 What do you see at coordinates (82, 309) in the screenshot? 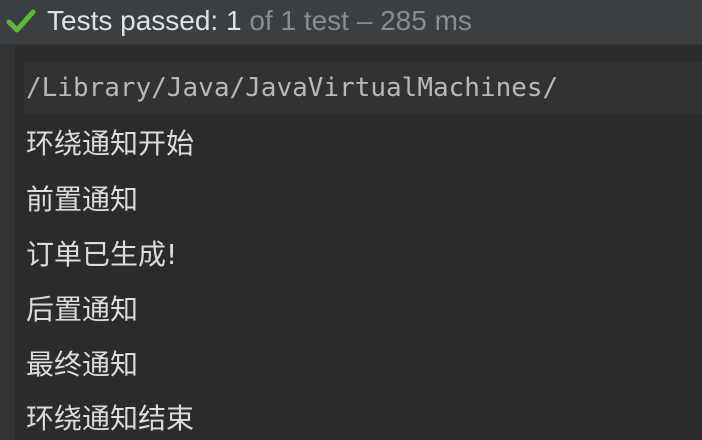
I see `console-output-line: 后置通知` at bounding box center [82, 309].